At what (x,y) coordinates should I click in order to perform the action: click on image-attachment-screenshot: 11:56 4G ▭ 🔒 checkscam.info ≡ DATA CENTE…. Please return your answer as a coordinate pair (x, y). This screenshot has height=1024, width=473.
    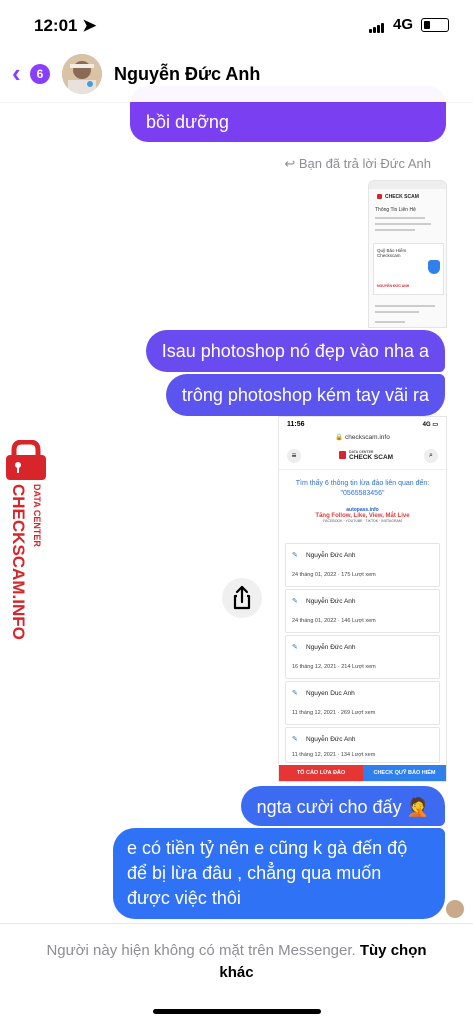
    Looking at the image, I should click on (362, 599).